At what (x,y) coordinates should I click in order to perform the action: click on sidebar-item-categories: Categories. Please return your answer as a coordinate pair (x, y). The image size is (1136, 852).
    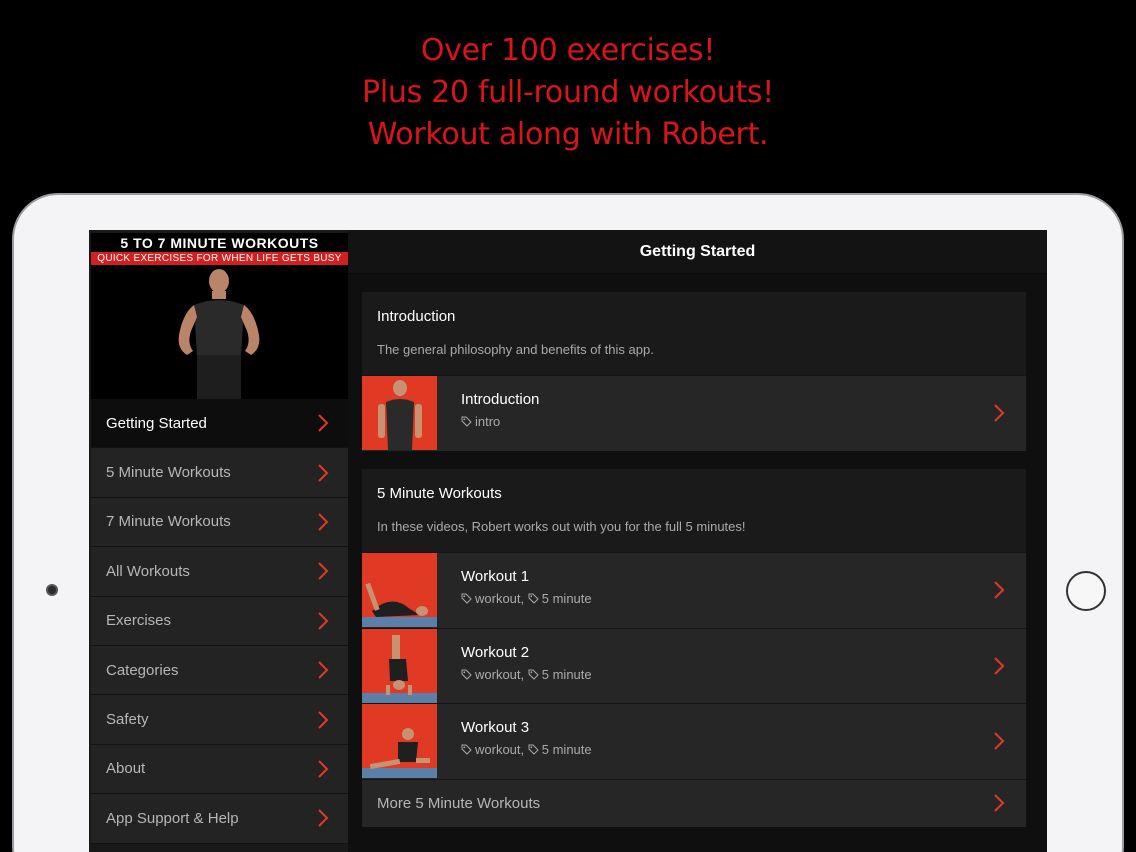
    Looking at the image, I should click on (219, 670).